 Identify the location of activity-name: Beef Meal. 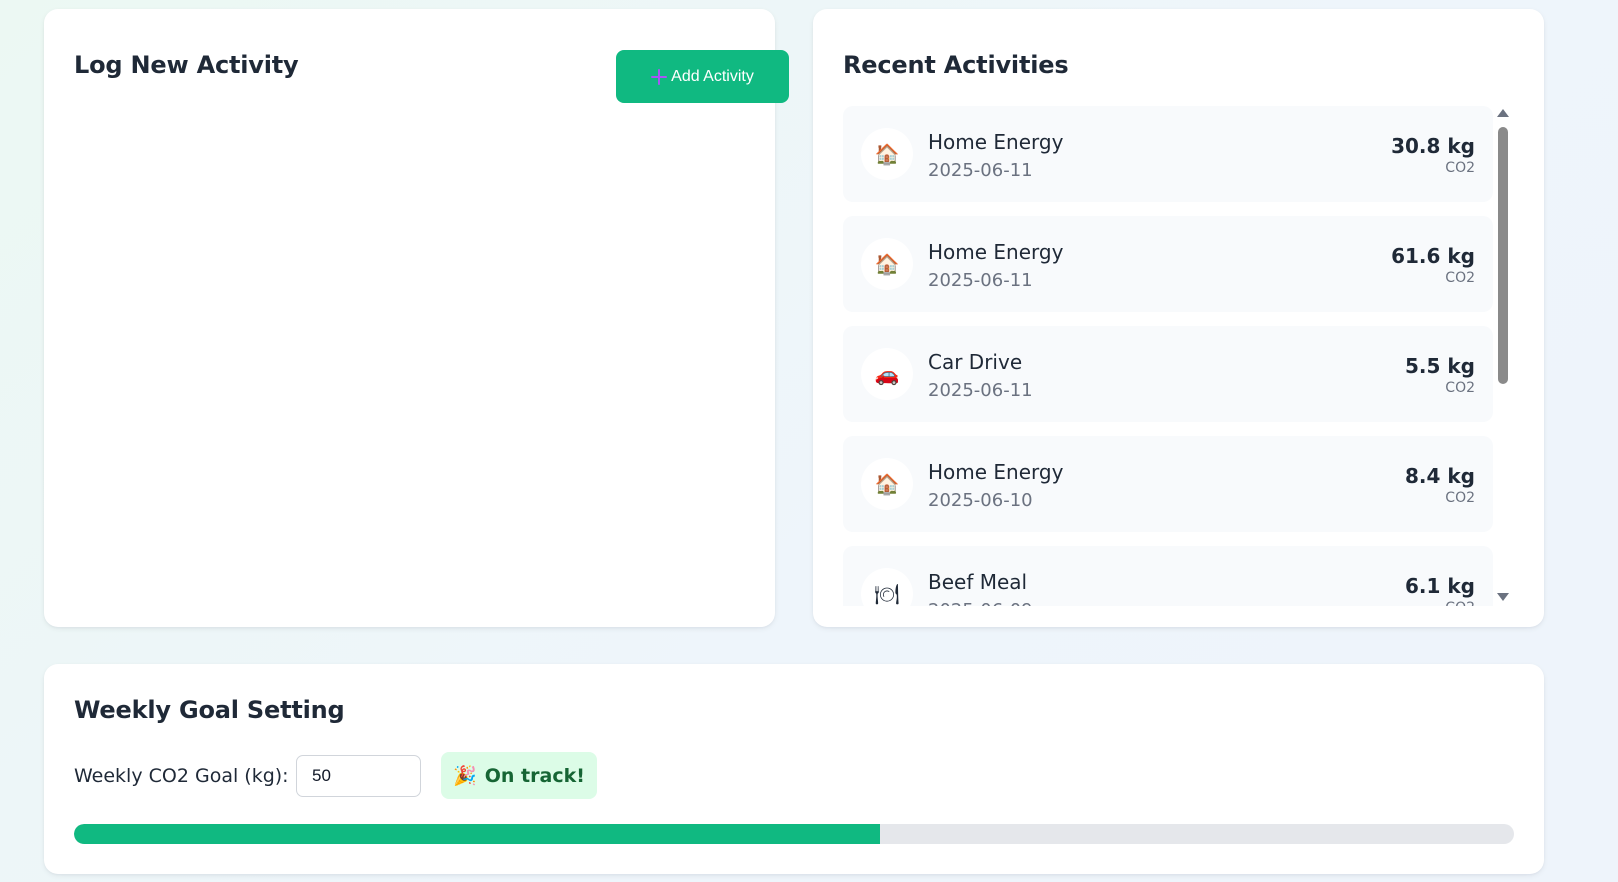
(978, 582).